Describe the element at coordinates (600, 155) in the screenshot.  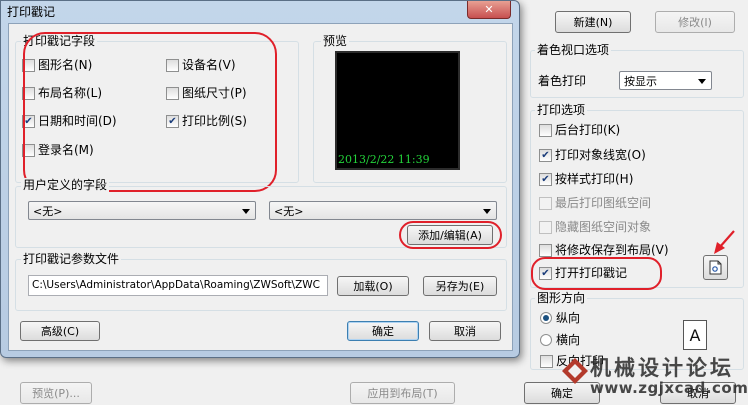
I see `option-plot-lineweights-label: 打印对象线宽(O)` at that location.